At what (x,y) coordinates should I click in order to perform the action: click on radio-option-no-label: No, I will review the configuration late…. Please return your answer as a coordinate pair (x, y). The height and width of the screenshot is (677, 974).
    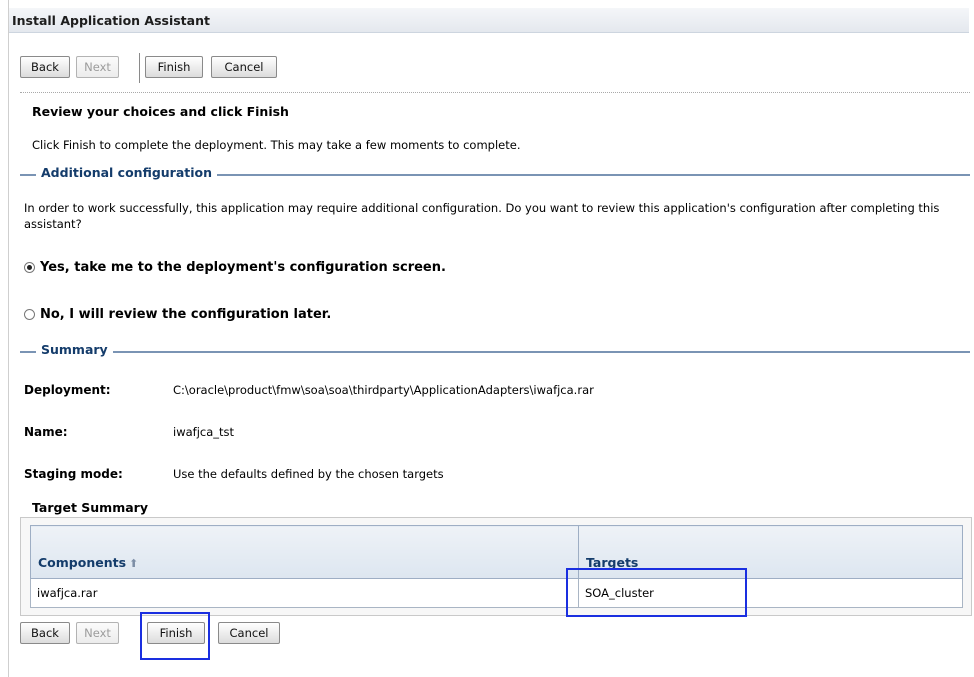
    Looking at the image, I should click on (186, 314).